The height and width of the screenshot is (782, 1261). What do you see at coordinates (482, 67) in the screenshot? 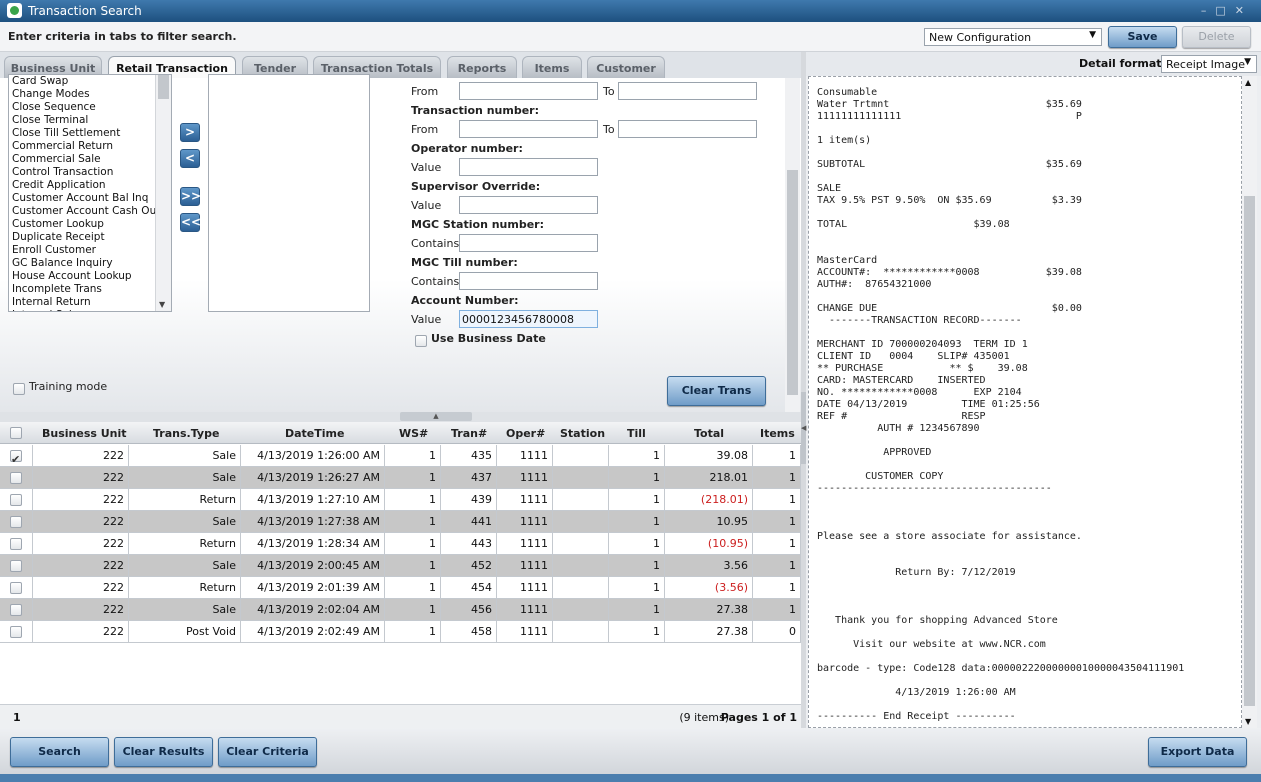
I see `tab-reports: Reports` at bounding box center [482, 67].